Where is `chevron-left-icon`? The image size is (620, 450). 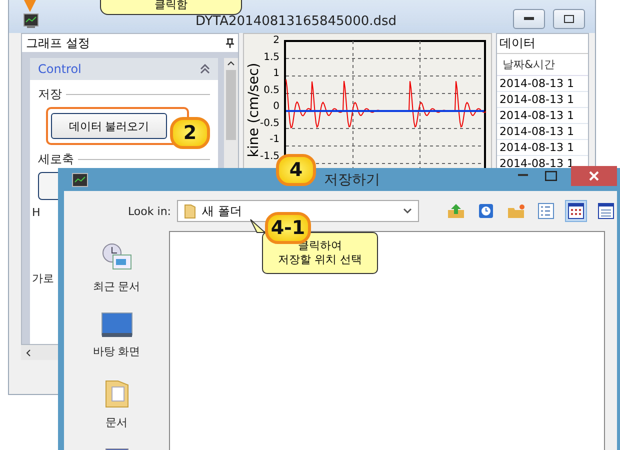
chevron-left-icon is located at coordinates (28, 352).